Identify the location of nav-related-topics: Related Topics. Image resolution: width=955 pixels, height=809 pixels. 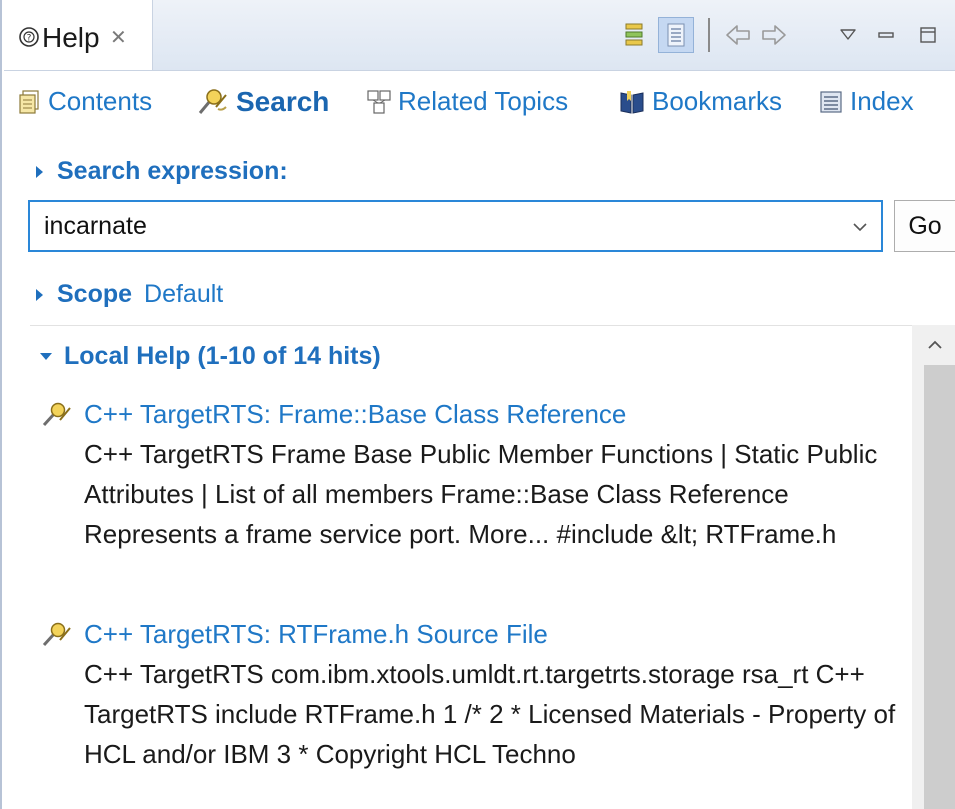
(467, 101).